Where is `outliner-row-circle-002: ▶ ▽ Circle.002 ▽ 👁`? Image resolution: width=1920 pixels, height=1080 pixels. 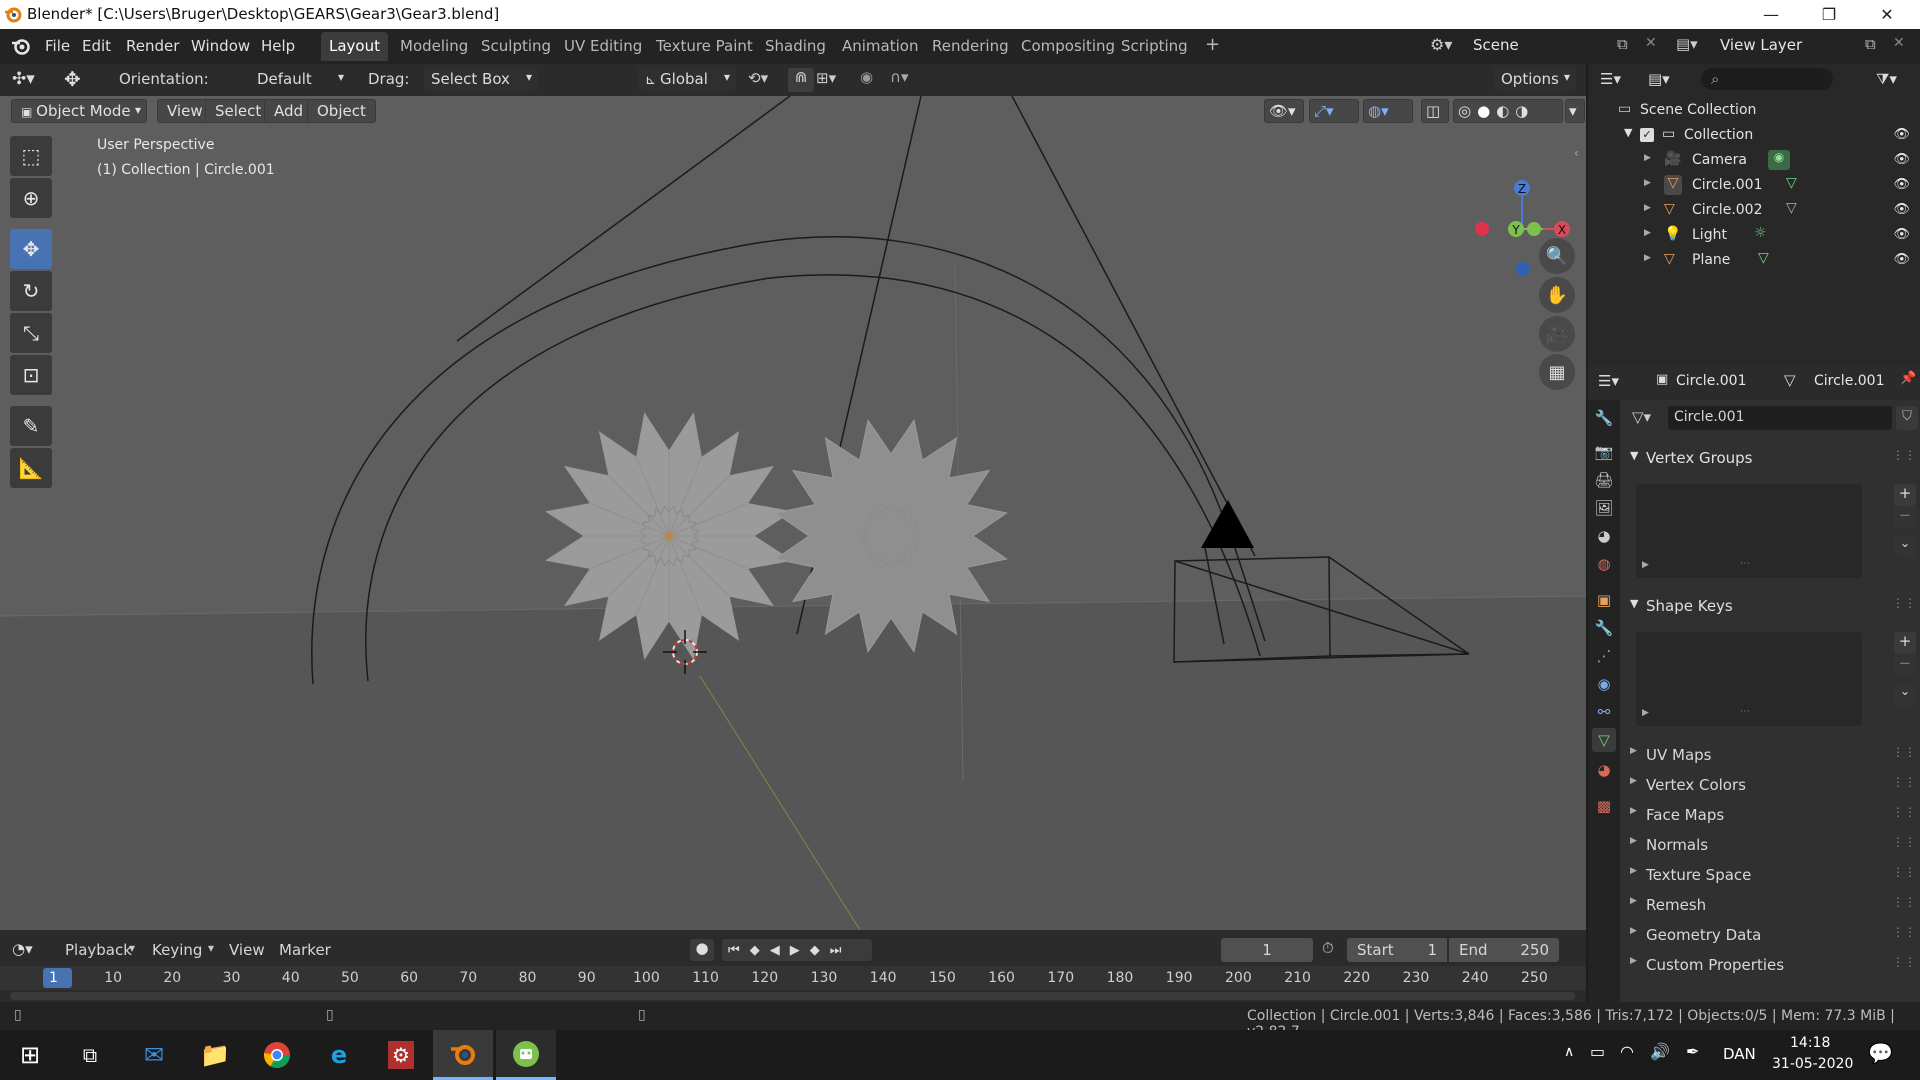
outliner-row-circle-002: ▶ ▽ Circle.002 ▽ 👁 is located at coordinates (1754, 210).